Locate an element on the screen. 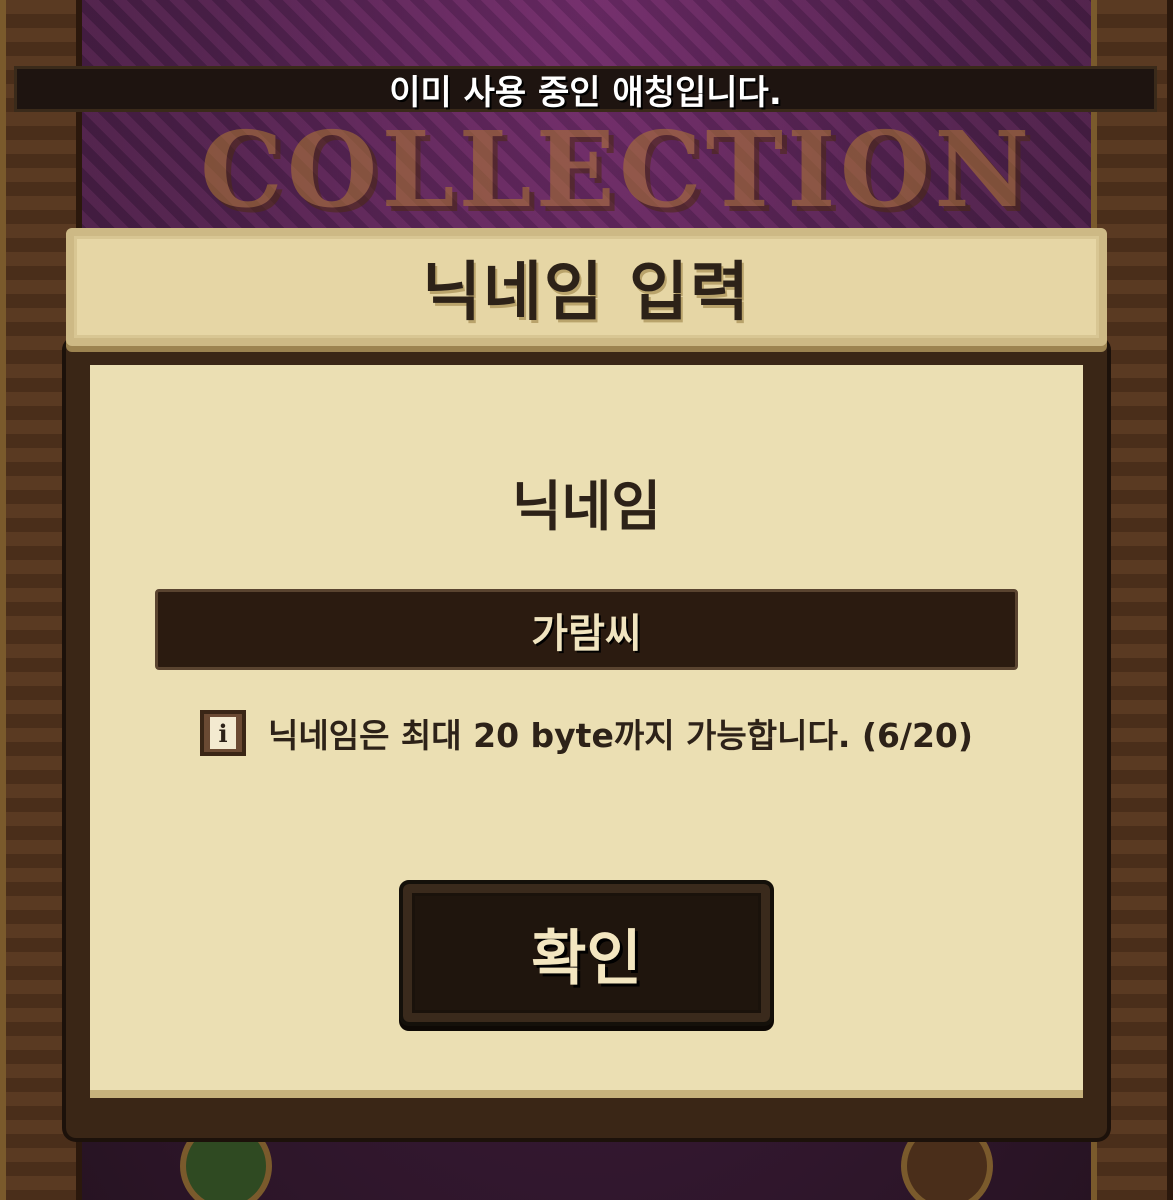  info-icon: i is located at coordinates (223, 733).